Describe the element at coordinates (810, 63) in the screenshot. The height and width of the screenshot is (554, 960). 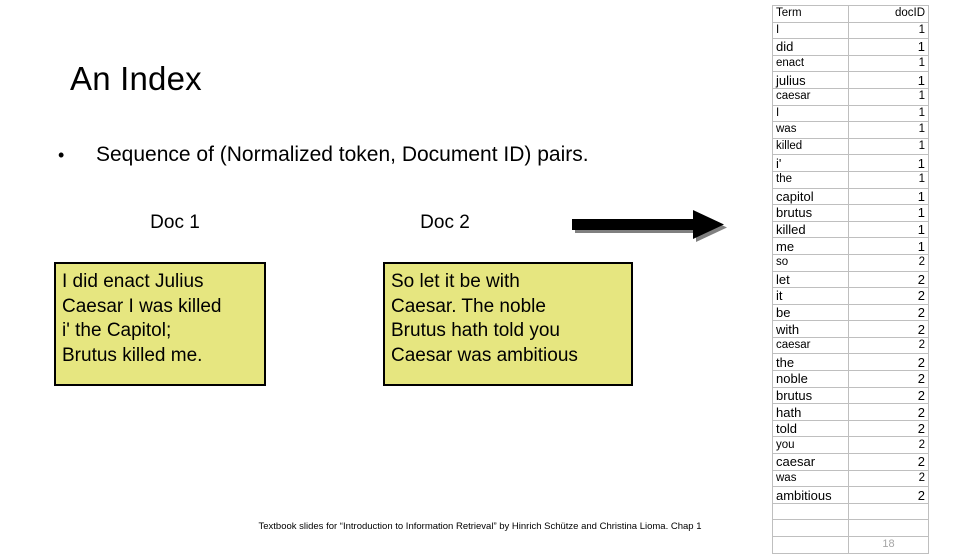
I see `cell-term: enact` at that location.